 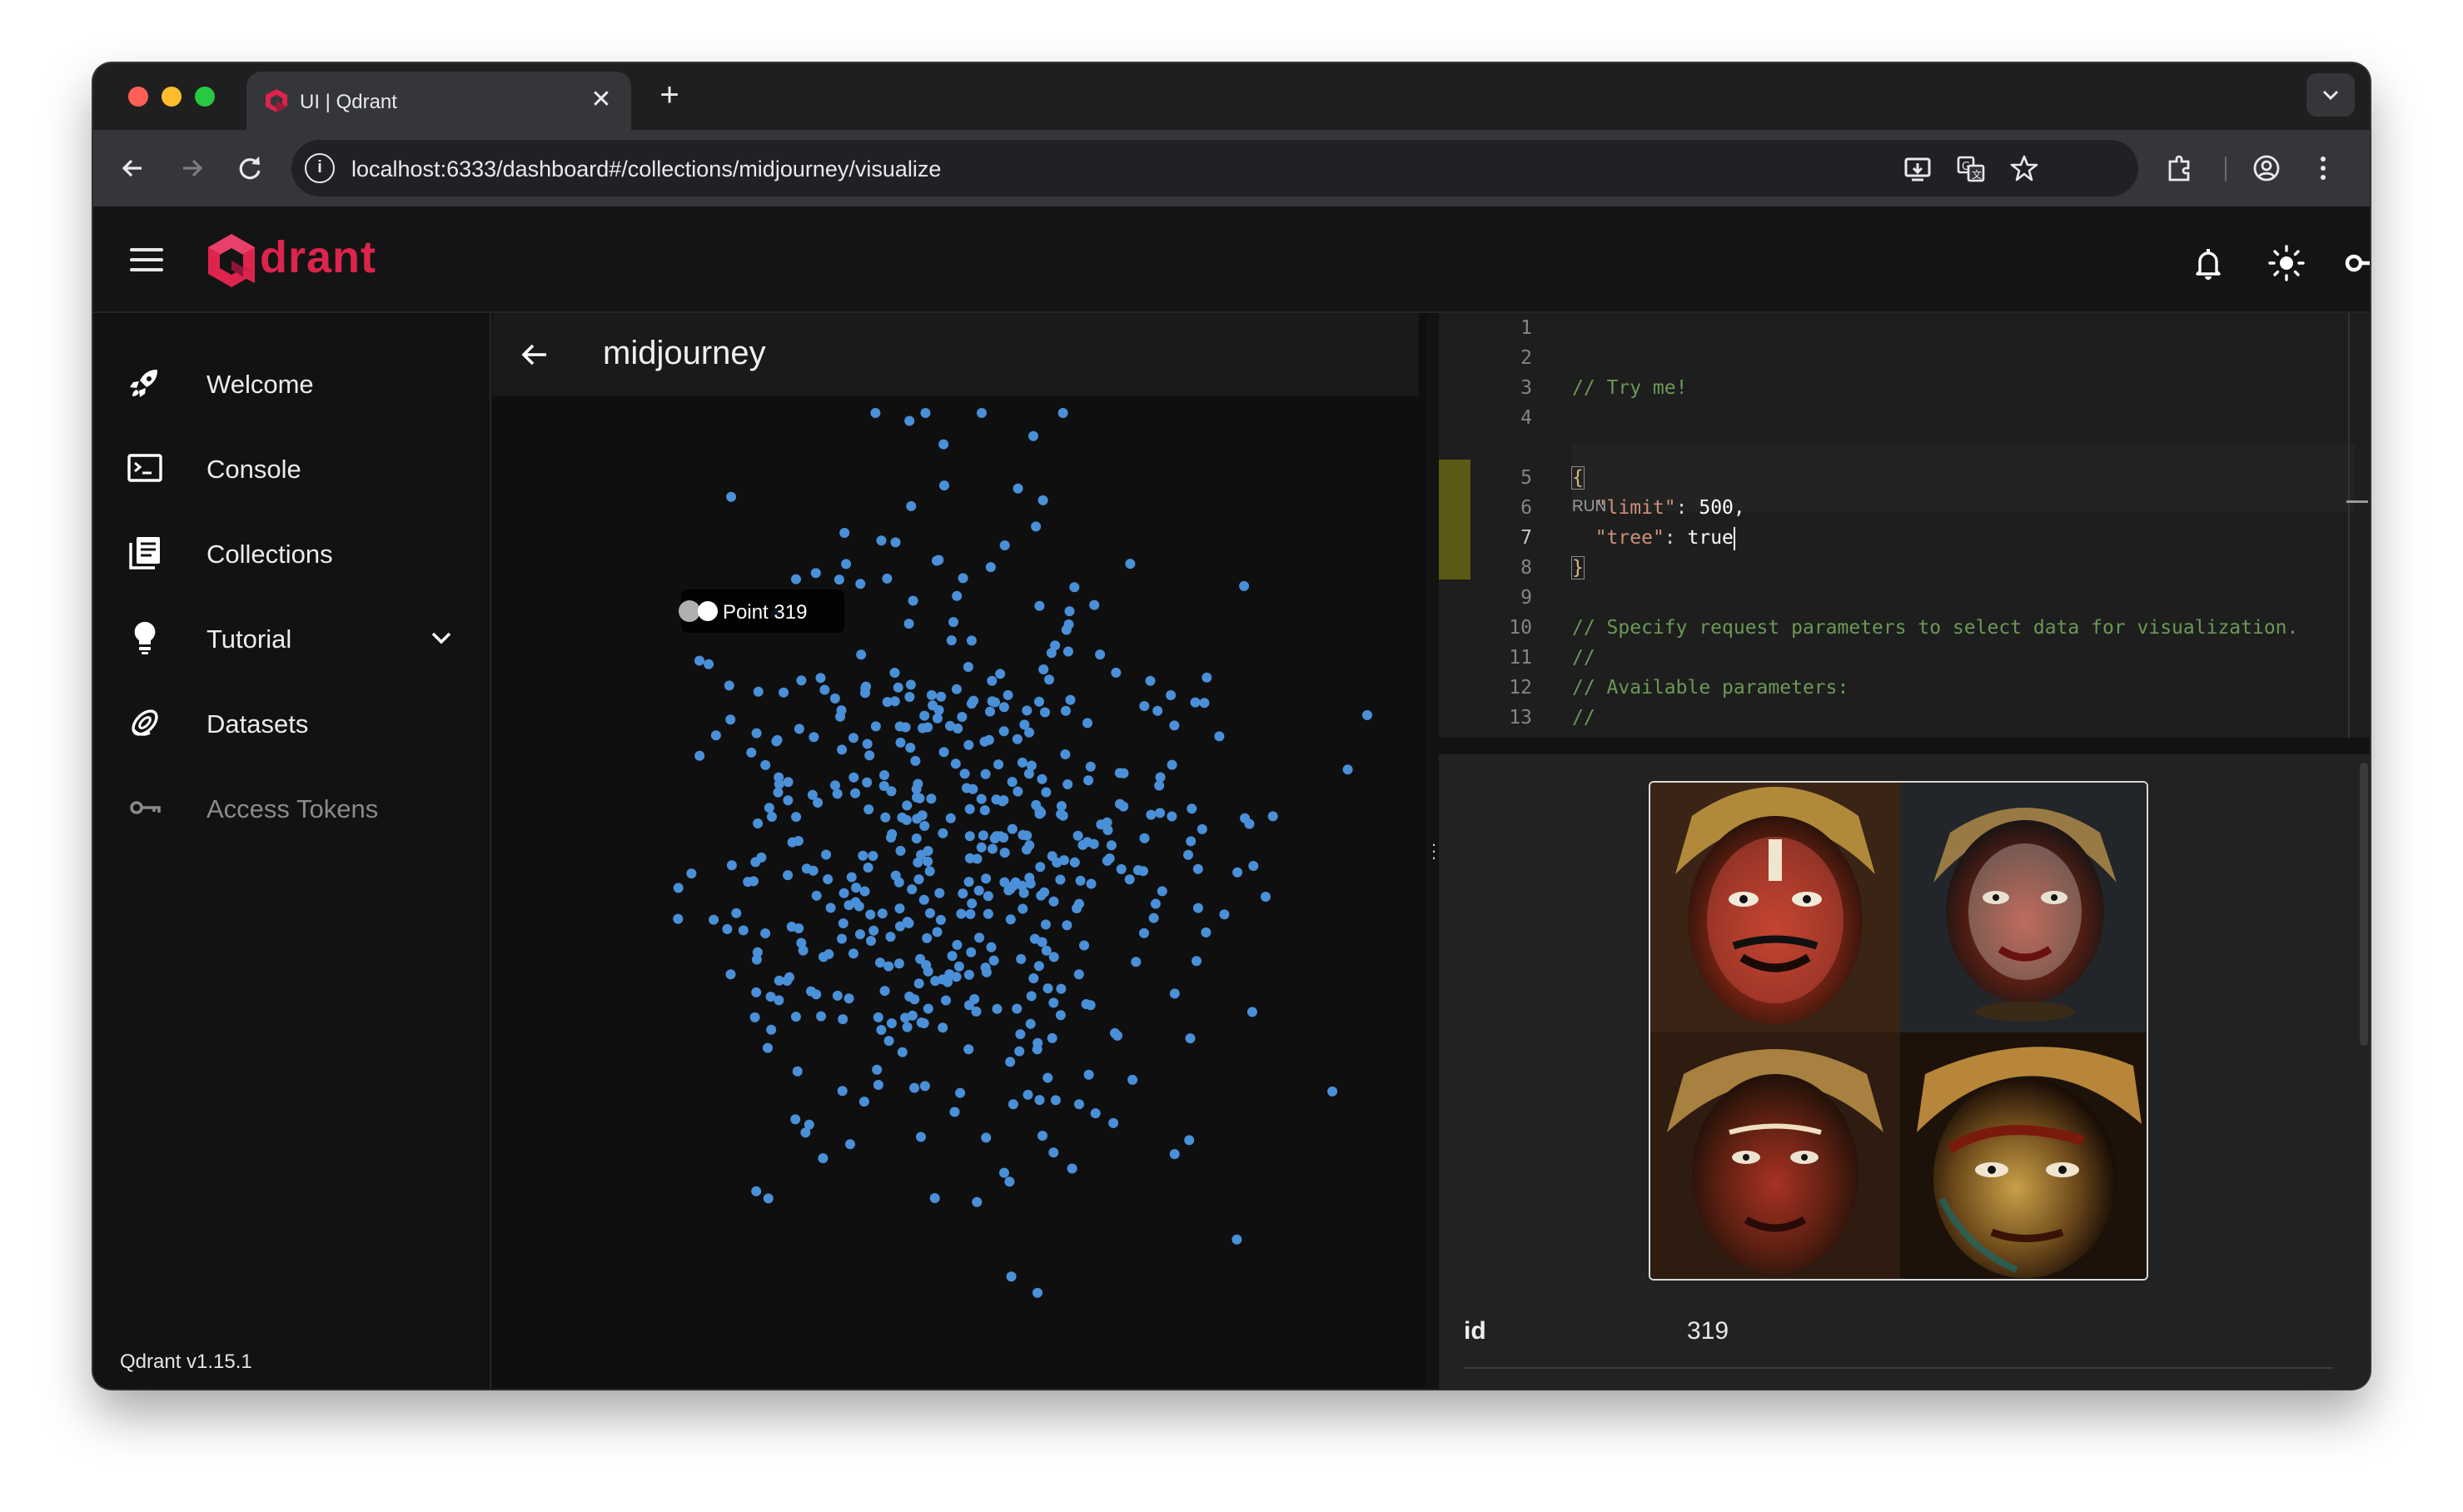 I want to click on forward-button, so click(x=191, y=168).